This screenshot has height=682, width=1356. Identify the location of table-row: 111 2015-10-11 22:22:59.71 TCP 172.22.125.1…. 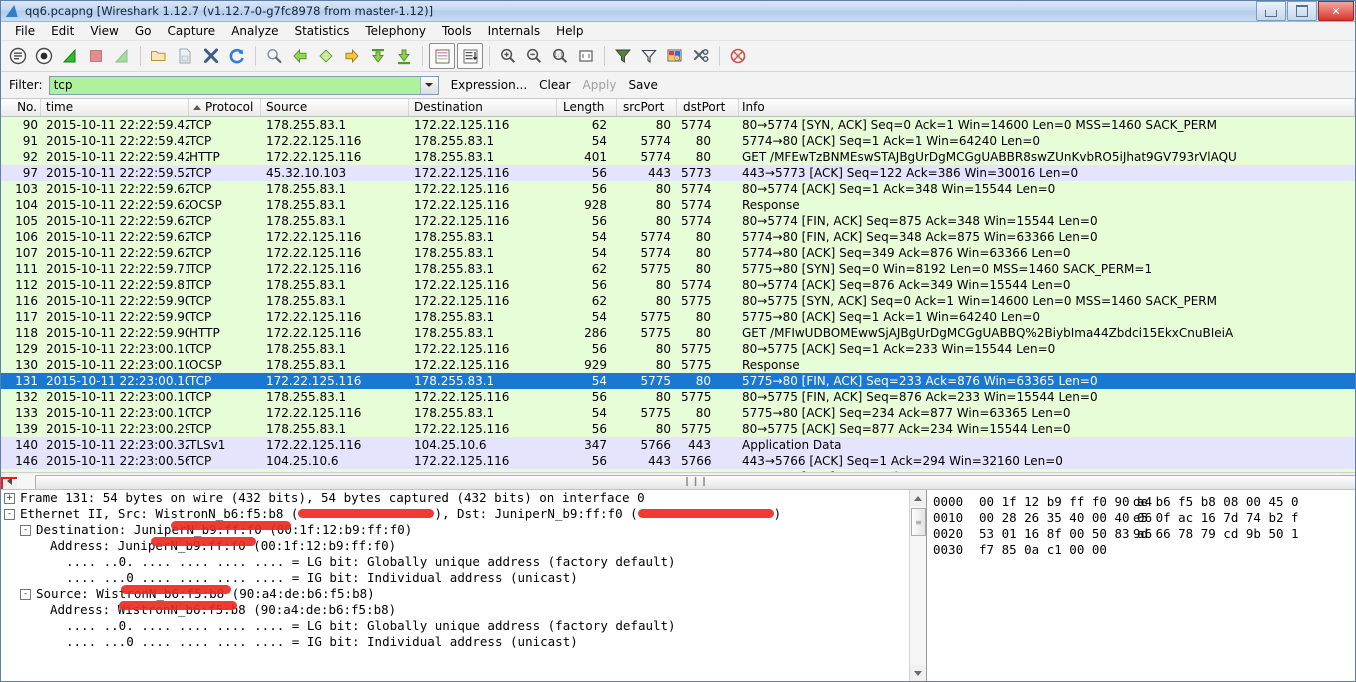
(678, 269).